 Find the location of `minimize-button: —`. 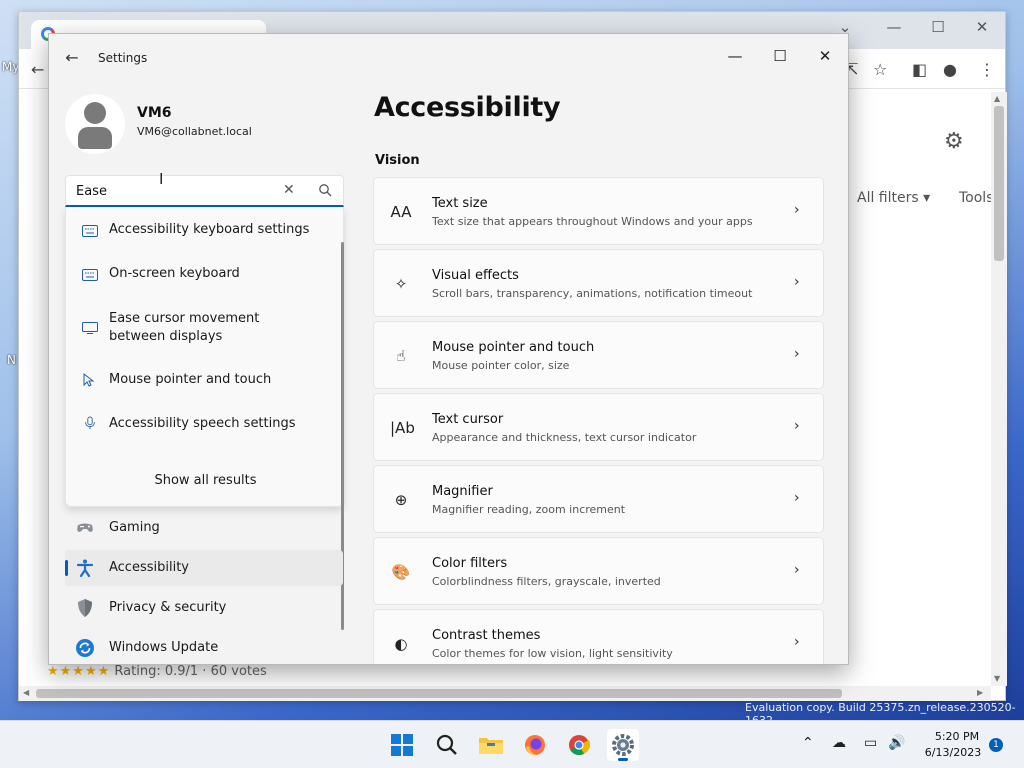

minimize-button: — is located at coordinates (735, 56).